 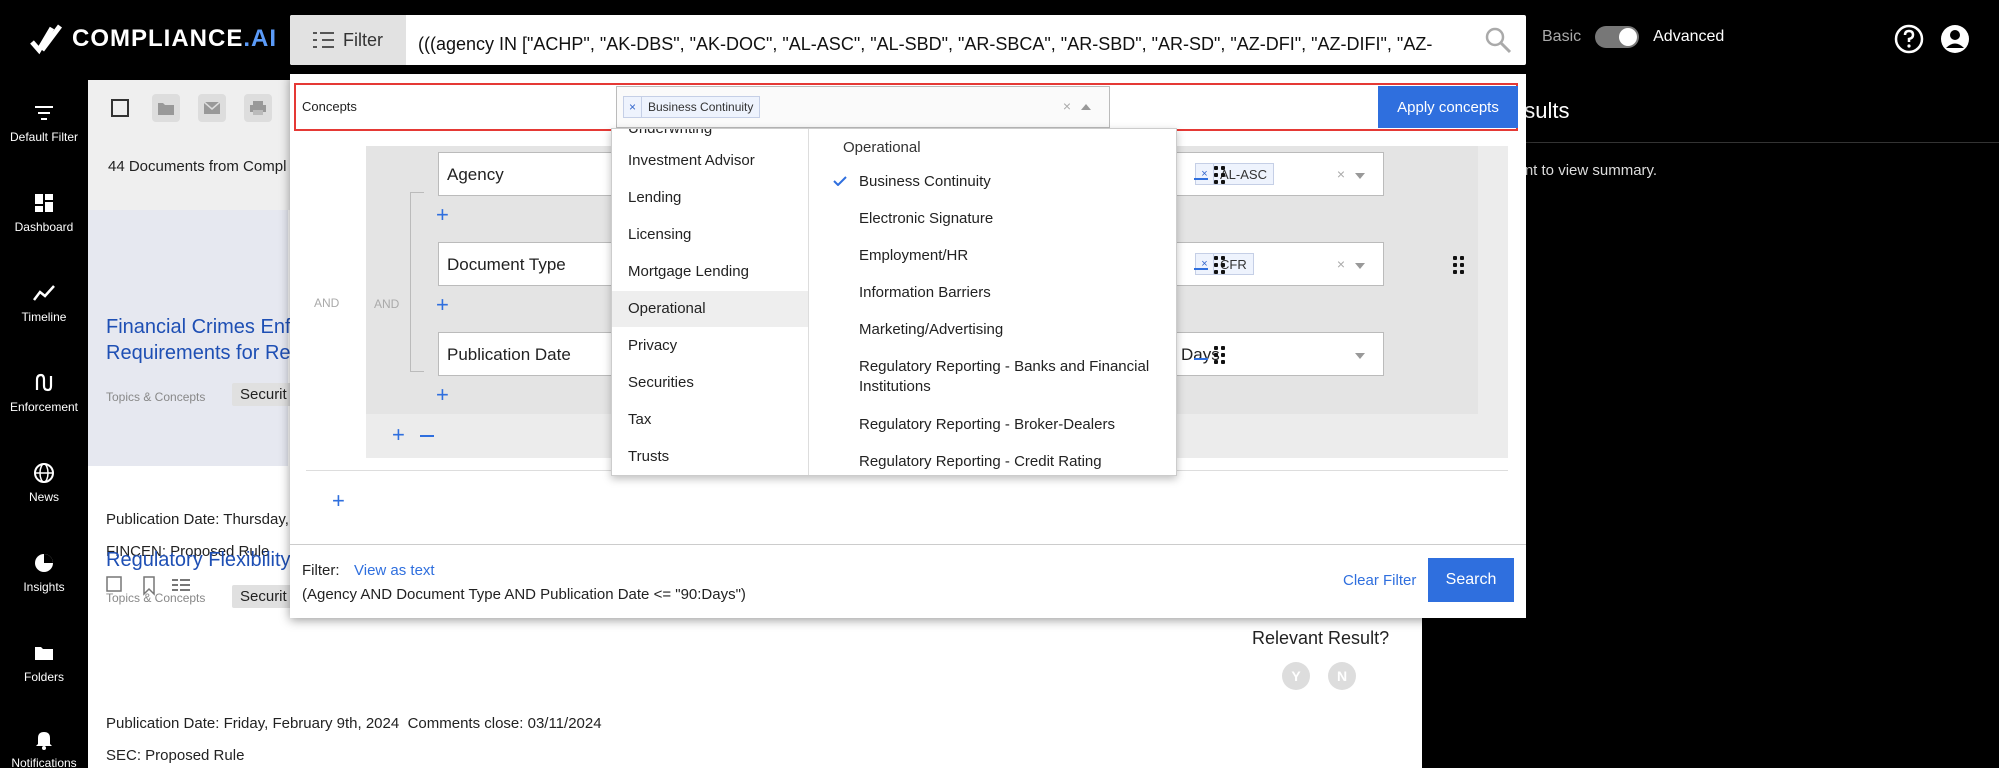 I want to click on add-to-folder-button, so click(x=166, y=108).